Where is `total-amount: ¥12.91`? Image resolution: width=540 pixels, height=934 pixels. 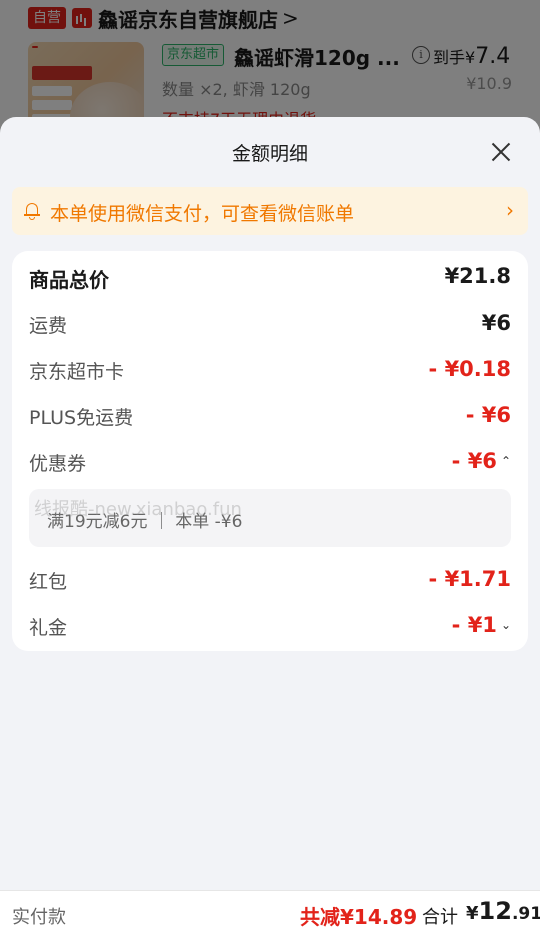 total-amount: ¥12.91 is located at coordinates (503, 911).